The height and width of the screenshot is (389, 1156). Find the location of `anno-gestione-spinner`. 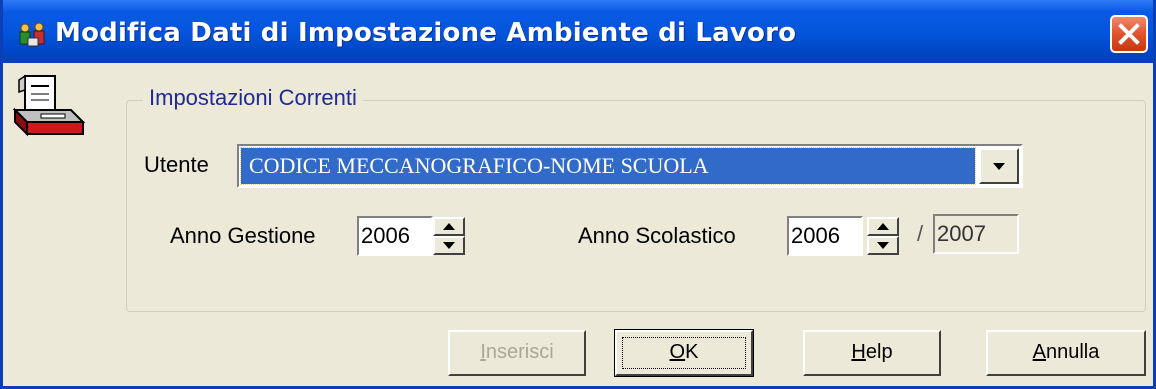

anno-gestione-spinner is located at coordinates (449, 236).